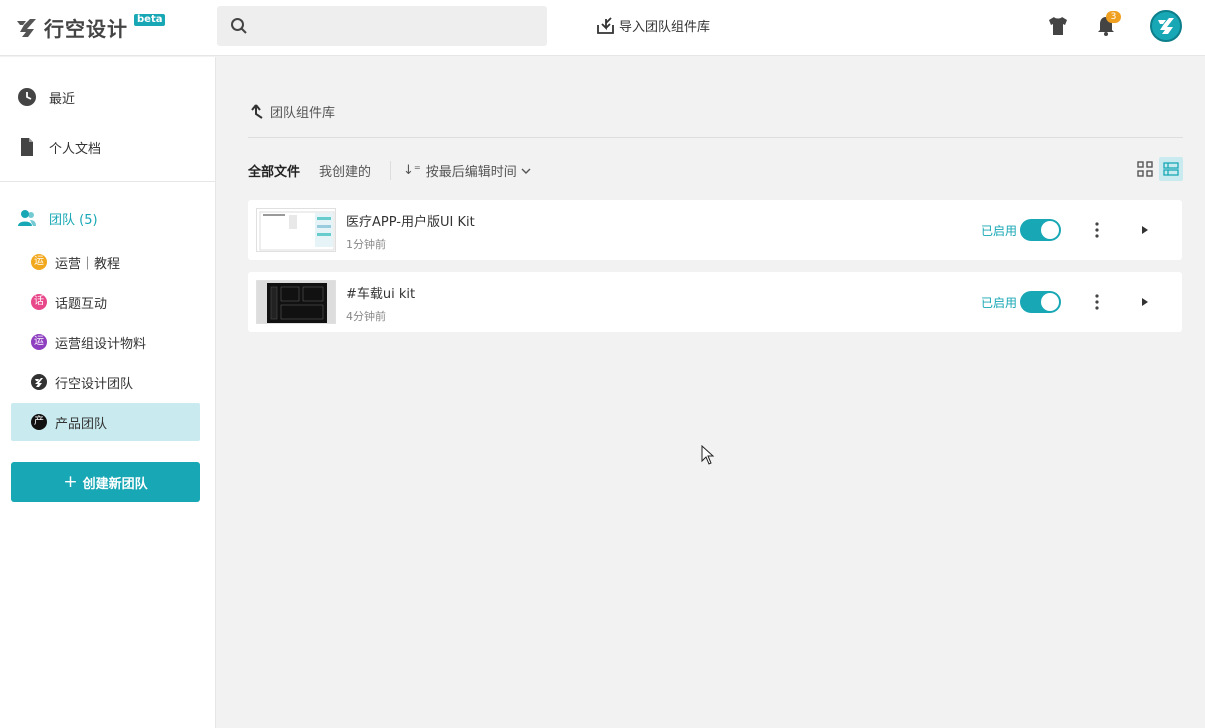 The width and height of the screenshot is (1205, 728). Describe the element at coordinates (81, 304) in the screenshot. I see `team-label: 话题互动` at that location.